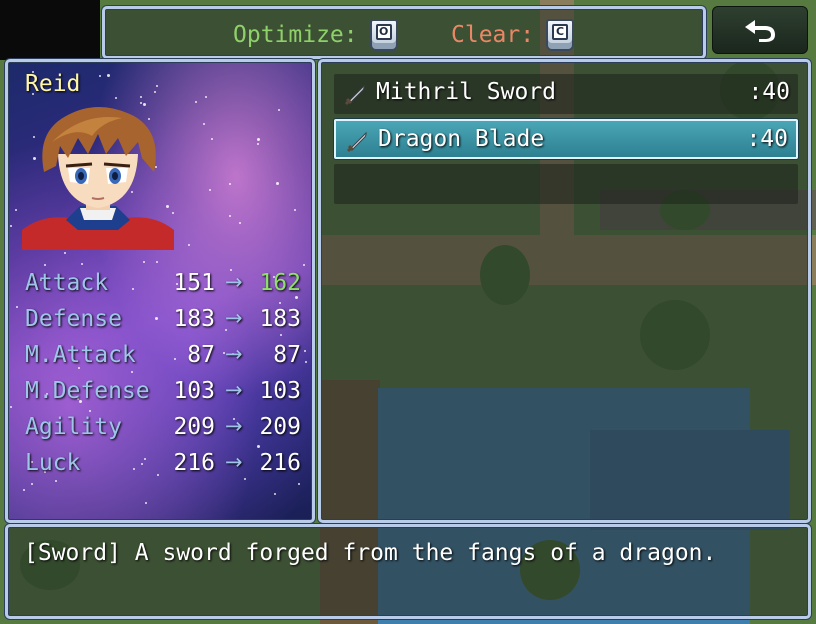 Image resolution: width=816 pixels, height=624 pixels. I want to click on param-name: M.Defense, so click(87, 391).